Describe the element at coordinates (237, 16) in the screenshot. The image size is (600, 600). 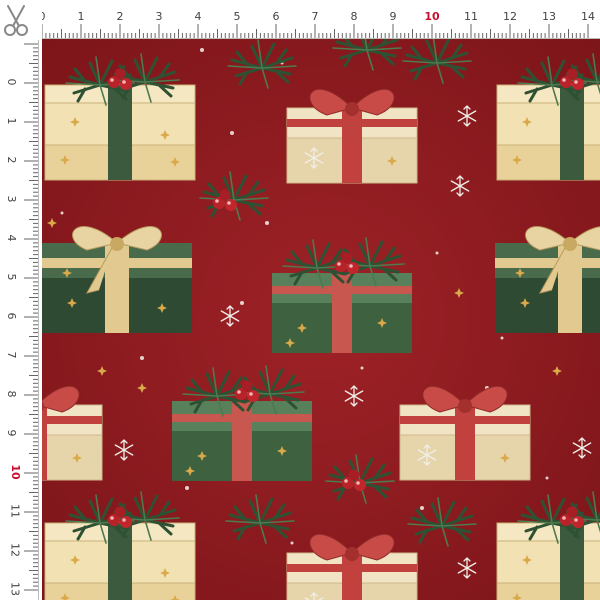
I see `ruler-top-label: 5` at that location.